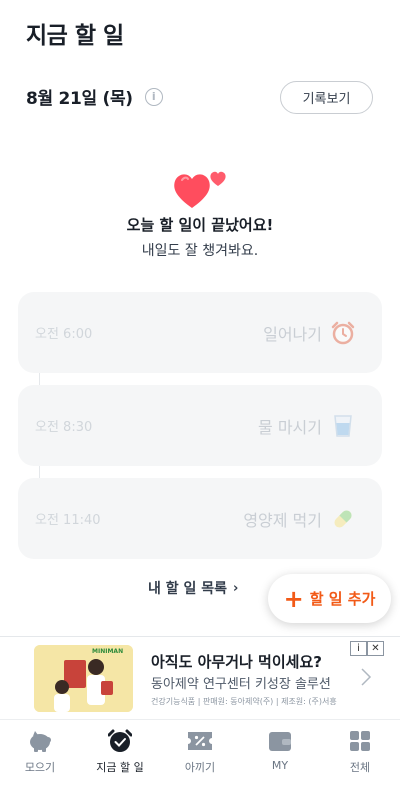 This screenshot has height=785, width=400. I want to click on history-button: 기록보기, so click(326, 97).